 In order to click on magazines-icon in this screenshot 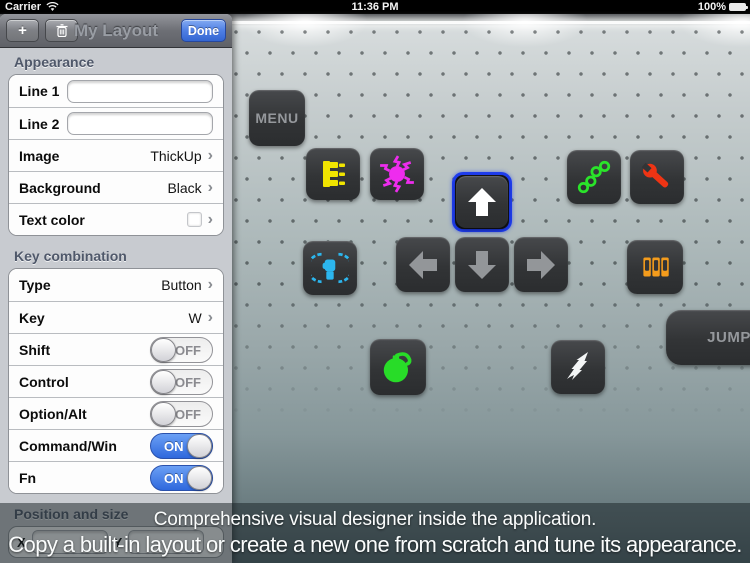, I will do `click(656, 267)`.